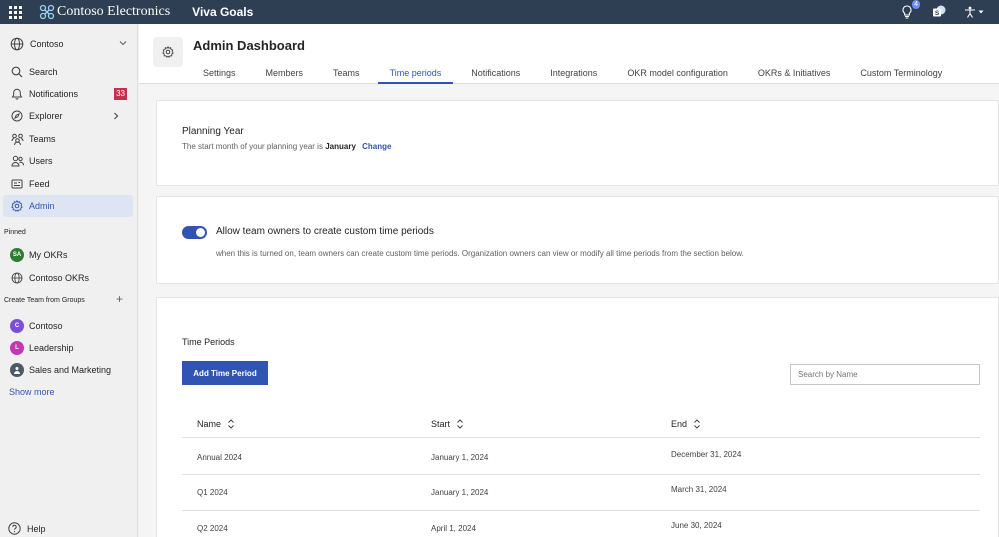  Describe the element at coordinates (120, 94) in the screenshot. I see `notification-count-badge: 33` at that location.